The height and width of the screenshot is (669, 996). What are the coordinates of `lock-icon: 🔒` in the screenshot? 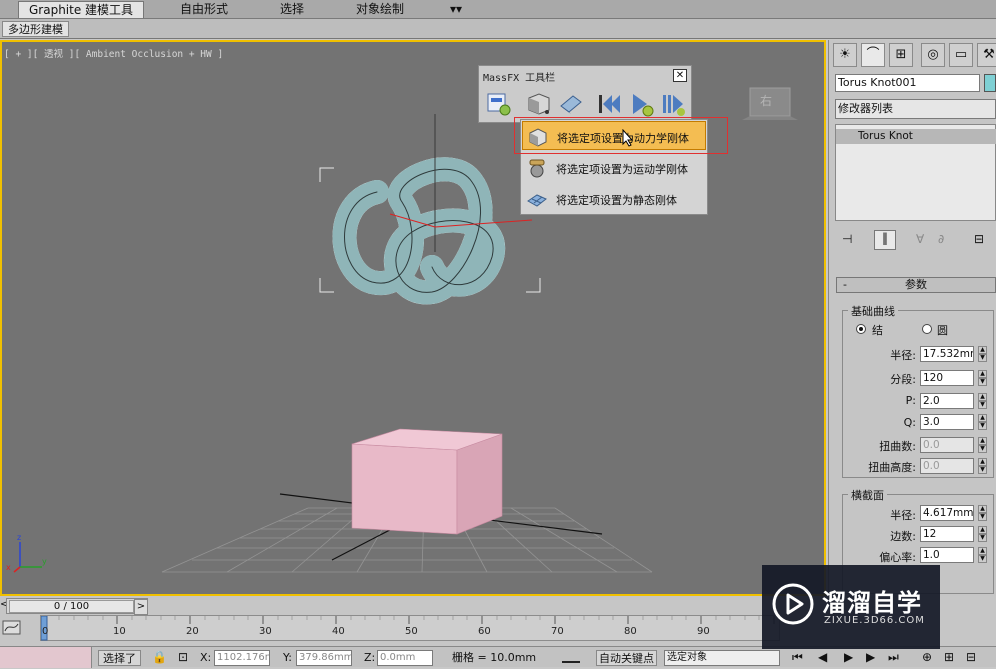 It's located at (159, 658).